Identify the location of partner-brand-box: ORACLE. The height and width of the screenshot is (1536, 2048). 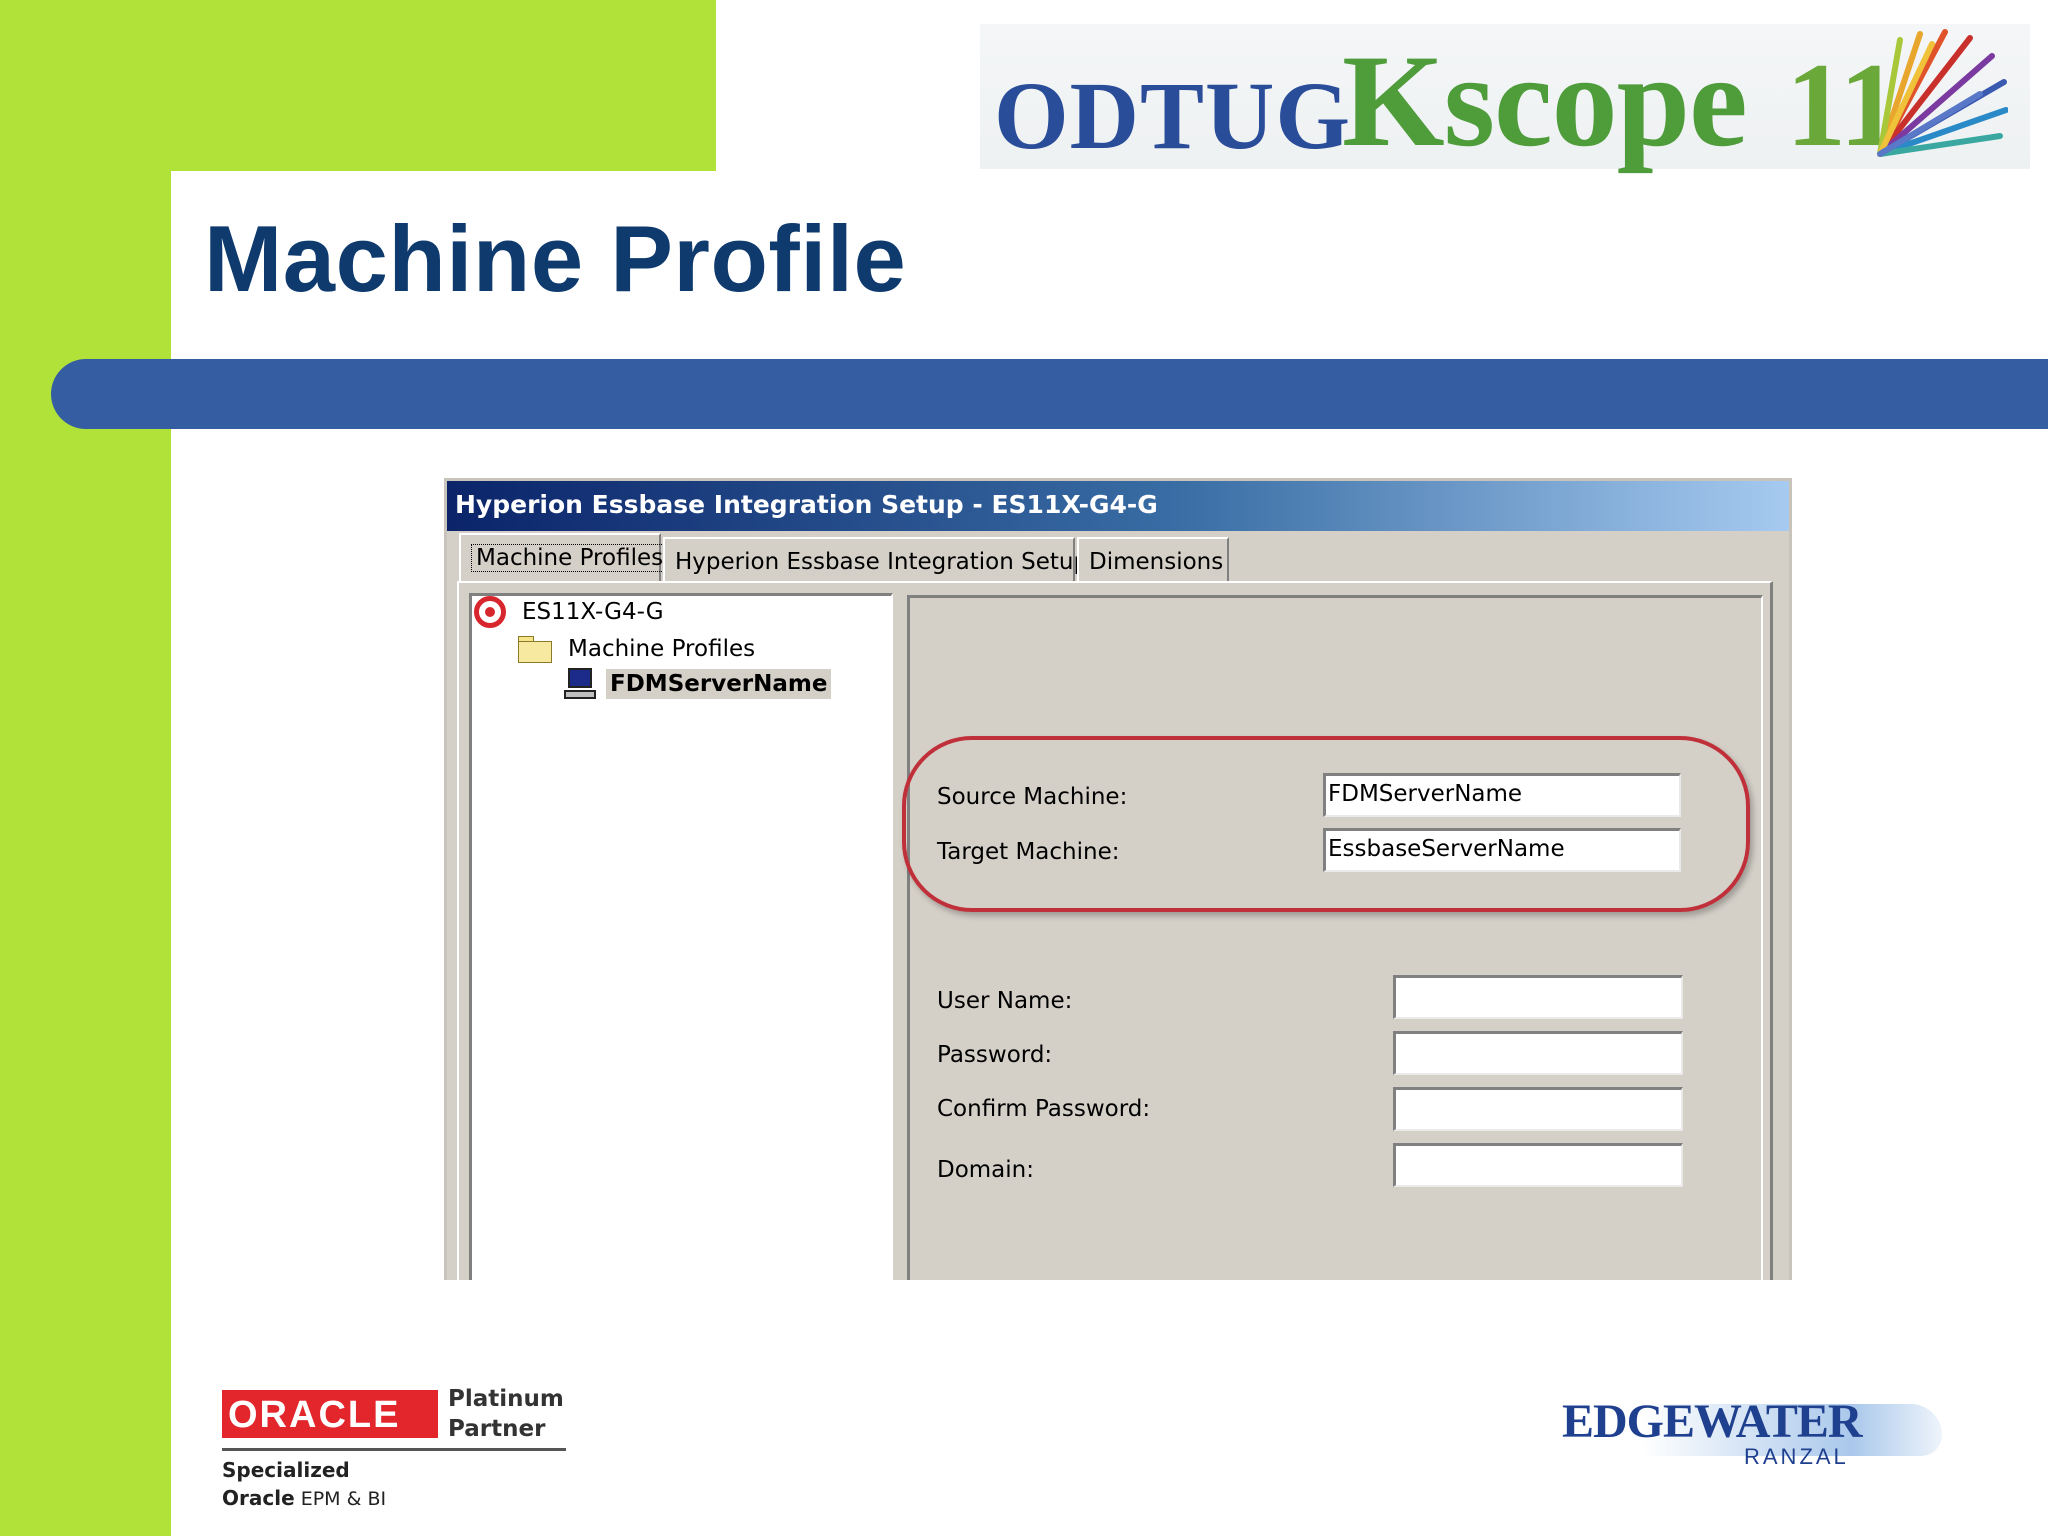
(330, 1414).